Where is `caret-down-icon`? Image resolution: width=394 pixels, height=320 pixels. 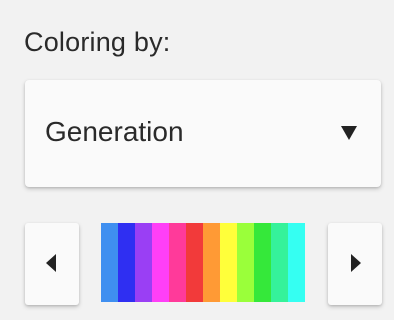 caret-down-icon is located at coordinates (349, 133).